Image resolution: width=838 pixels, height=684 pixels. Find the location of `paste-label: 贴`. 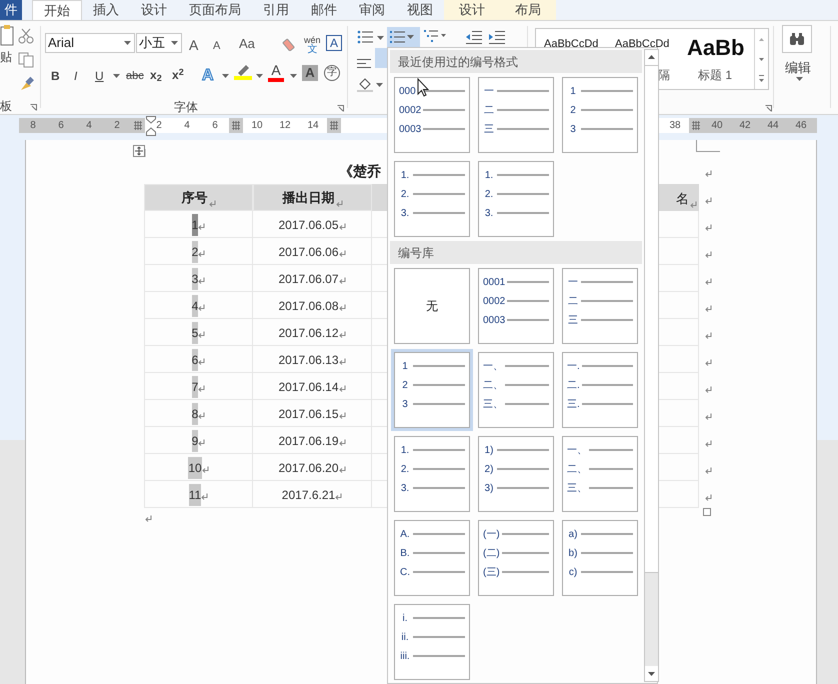

paste-label: 贴 is located at coordinates (6, 57).